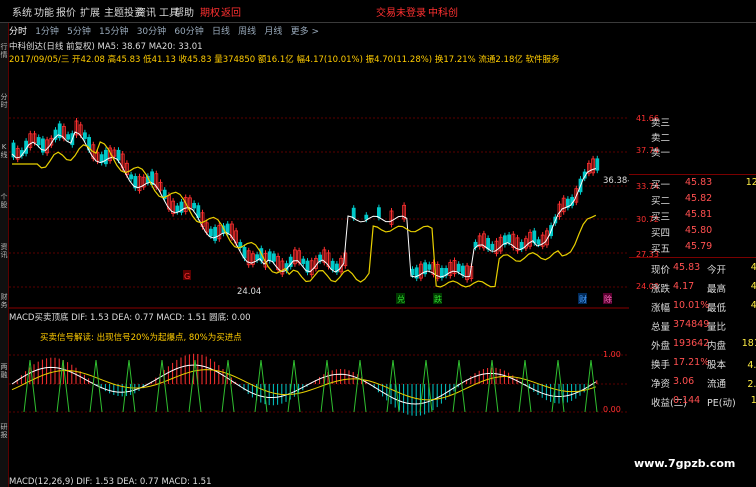 The width and height of the screenshot is (756, 487). What do you see at coordinates (753, 267) in the screenshot?
I see `stat-value: 42.08` at bounding box center [753, 267].